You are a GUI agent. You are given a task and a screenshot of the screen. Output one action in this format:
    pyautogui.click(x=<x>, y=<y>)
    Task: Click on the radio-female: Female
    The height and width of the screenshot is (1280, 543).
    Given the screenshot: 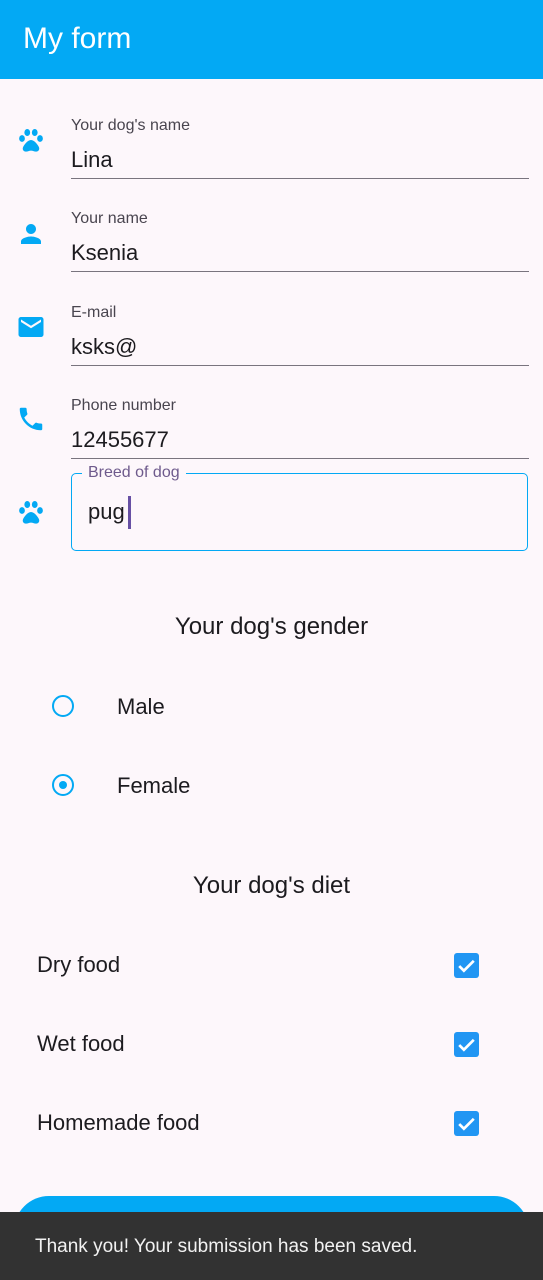 What is the action you would take?
    pyautogui.click(x=271, y=787)
    